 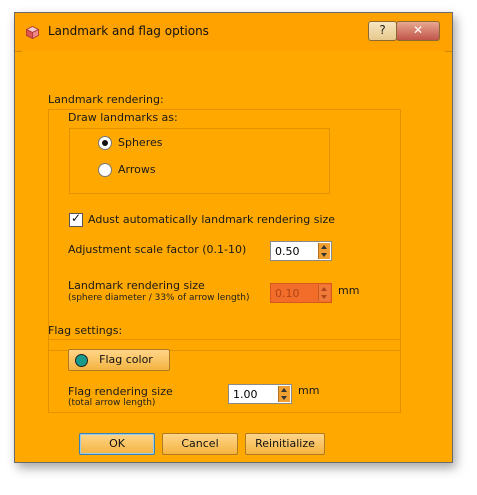 I want to click on arrows-radio, so click(x=105, y=170).